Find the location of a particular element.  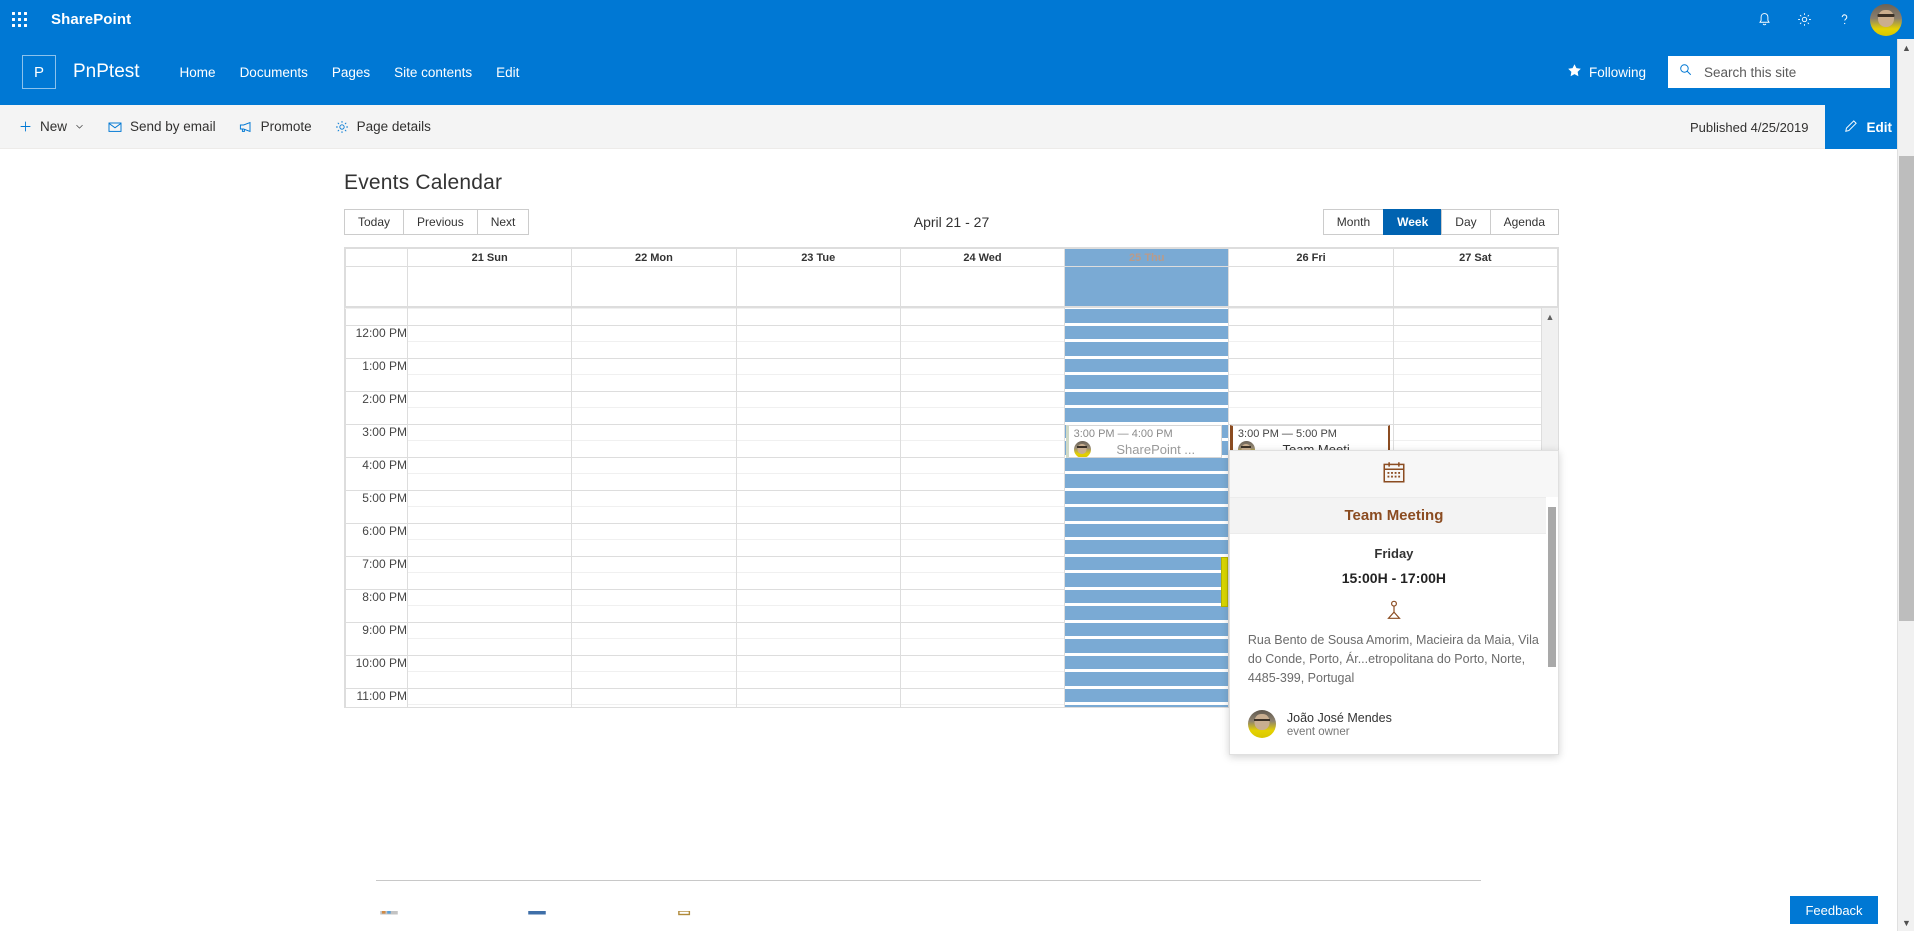

callout-owner: João José Mendes event owner is located at coordinates (1393, 724).